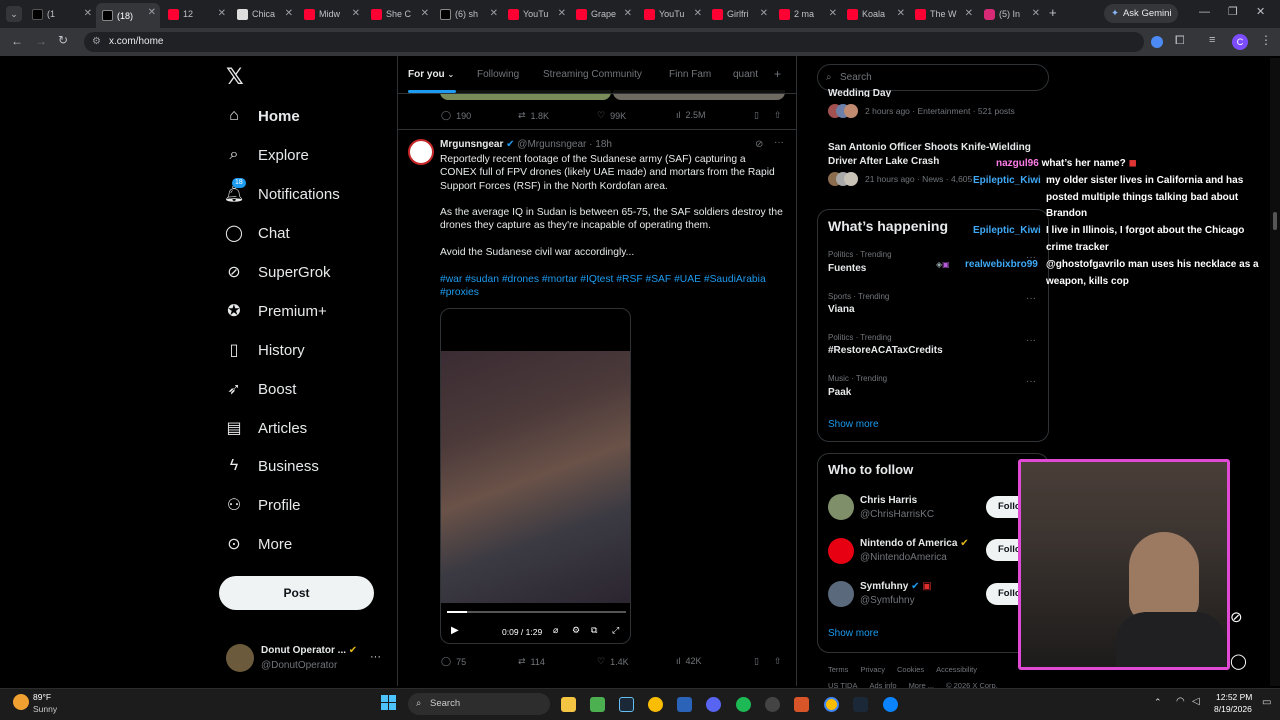 Image resolution: width=1280 pixels, height=720 pixels. I want to click on forward-arrow-icon: →, so click(41, 41).